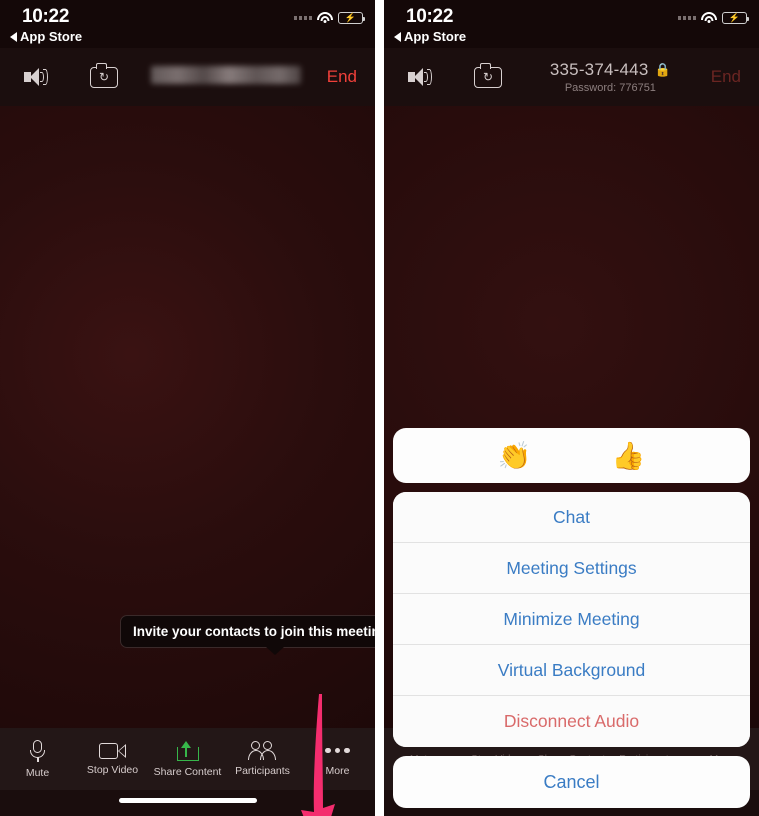  What do you see at coordinates (337, 750) in the screenshot?
I see `ellipsis-icon` at bounding box center [337, 750].